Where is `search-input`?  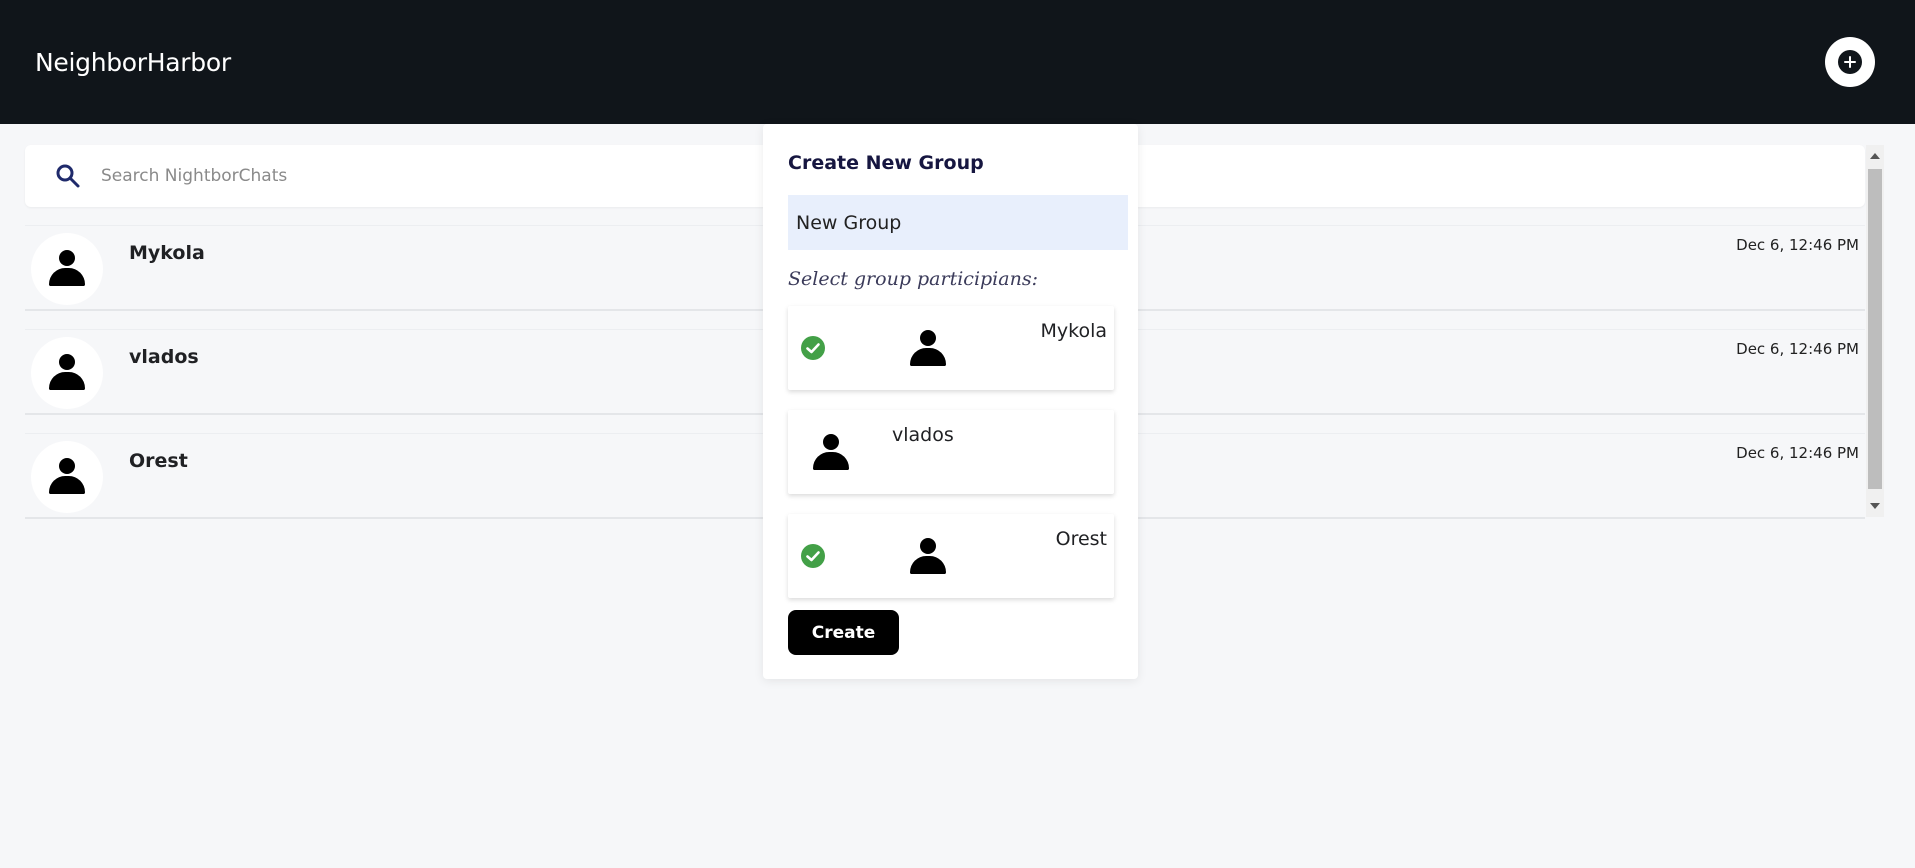
search-input is located at coordinates (399, 176).